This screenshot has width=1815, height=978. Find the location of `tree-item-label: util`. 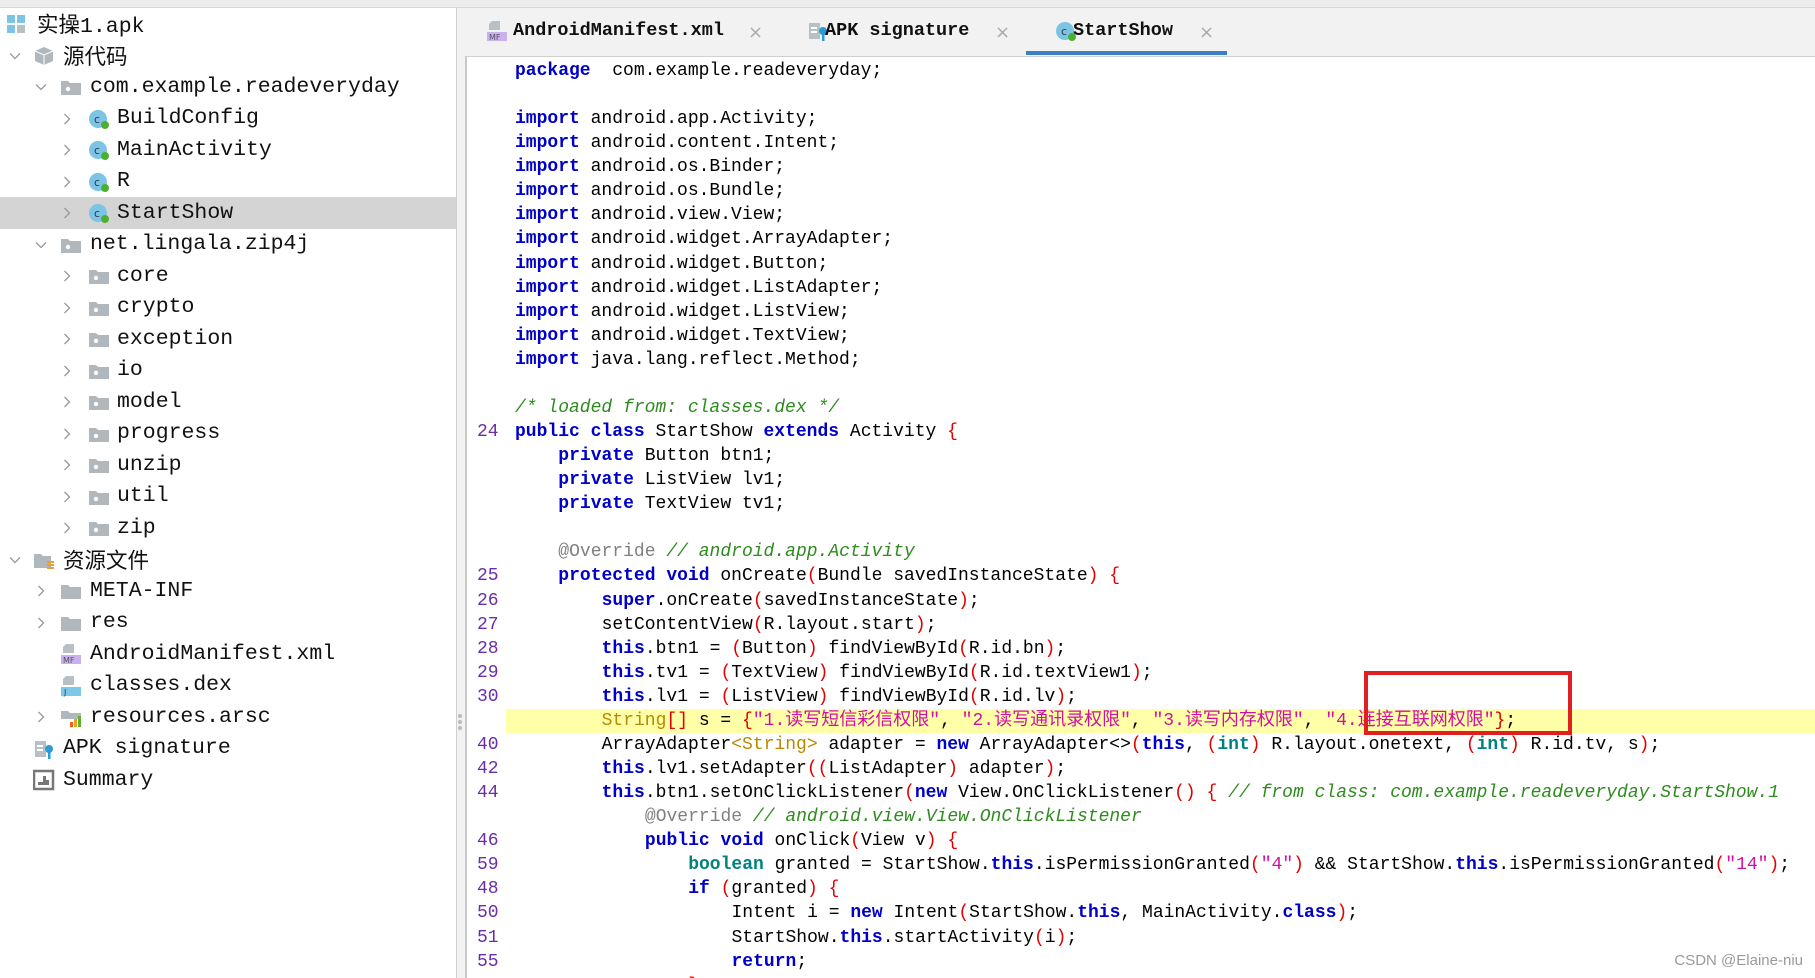

tree-item-label: util is located at coordinates (143, 496).